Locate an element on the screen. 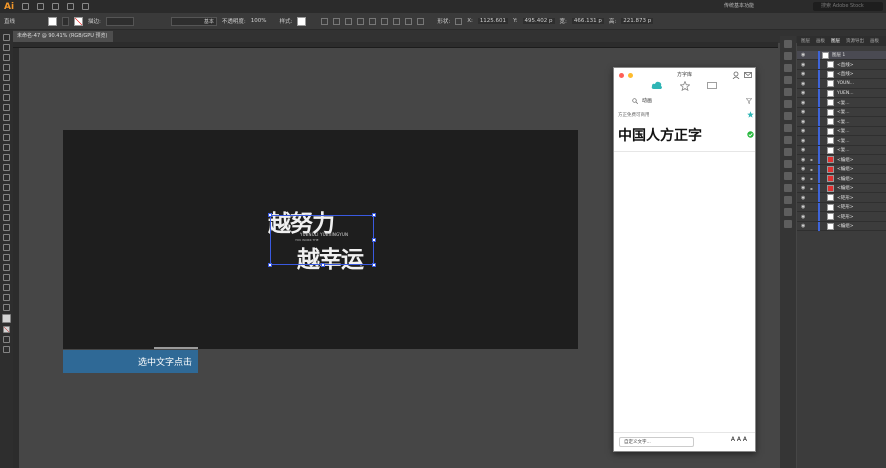 Image resolution: width=886 pixels, height=468 pixels. eraser-tool-icon is located at coordinates (6, 147).